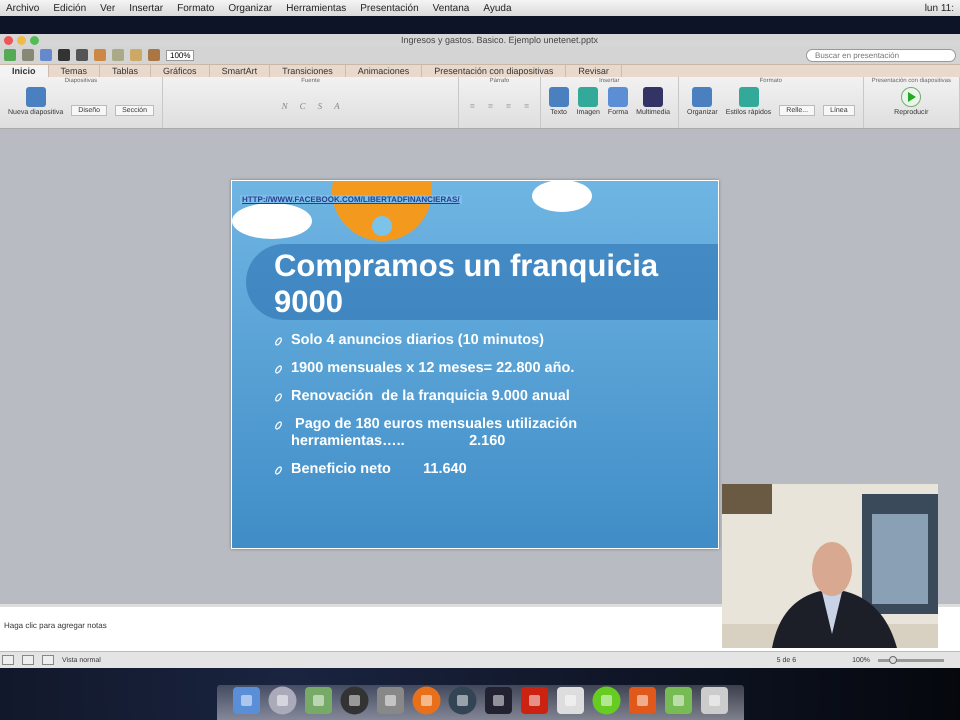  What do you see at coordinates (48, 660) in the screenshot?
I see `slideshow-view-button` at bounding box center [48, 660].